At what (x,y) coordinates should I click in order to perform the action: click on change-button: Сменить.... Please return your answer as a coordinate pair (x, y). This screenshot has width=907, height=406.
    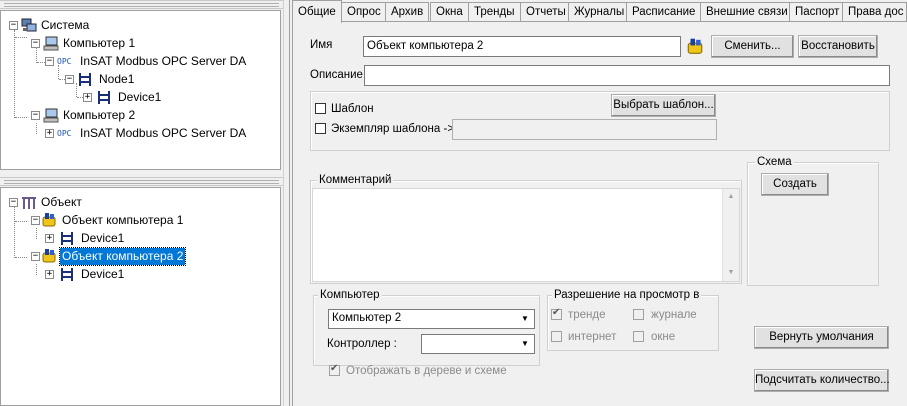
    Looking at the image, I should click on (752, 46).